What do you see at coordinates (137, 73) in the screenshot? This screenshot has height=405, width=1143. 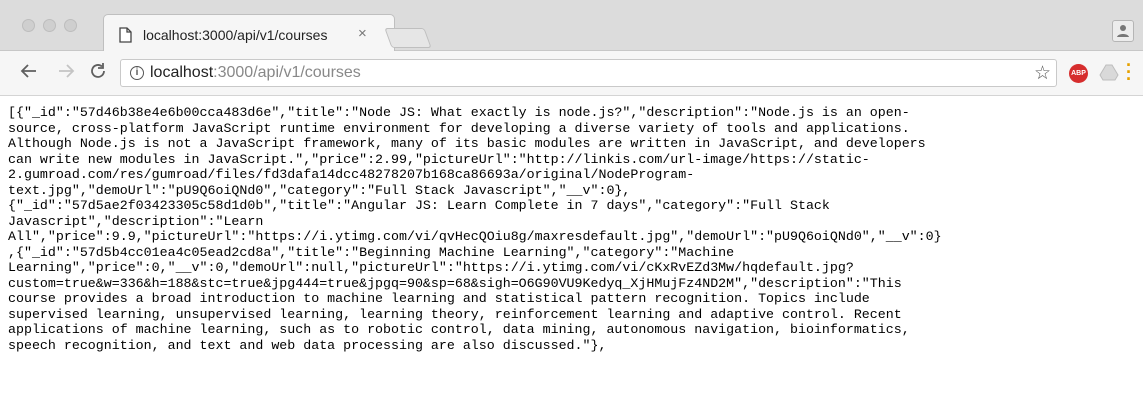 I see `info-icon: i` at bounding box center [137, 73].